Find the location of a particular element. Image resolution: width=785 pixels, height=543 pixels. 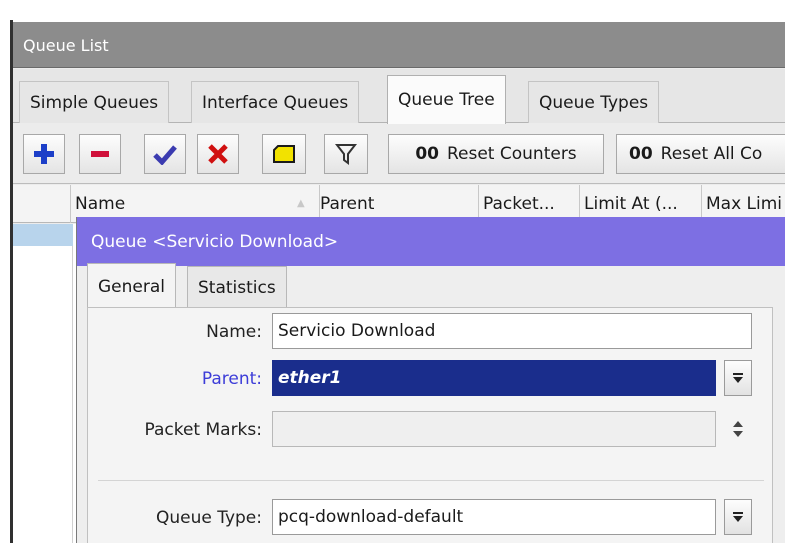

tab-simple-queues: Simple Queues is located at coordinates (94, 102).